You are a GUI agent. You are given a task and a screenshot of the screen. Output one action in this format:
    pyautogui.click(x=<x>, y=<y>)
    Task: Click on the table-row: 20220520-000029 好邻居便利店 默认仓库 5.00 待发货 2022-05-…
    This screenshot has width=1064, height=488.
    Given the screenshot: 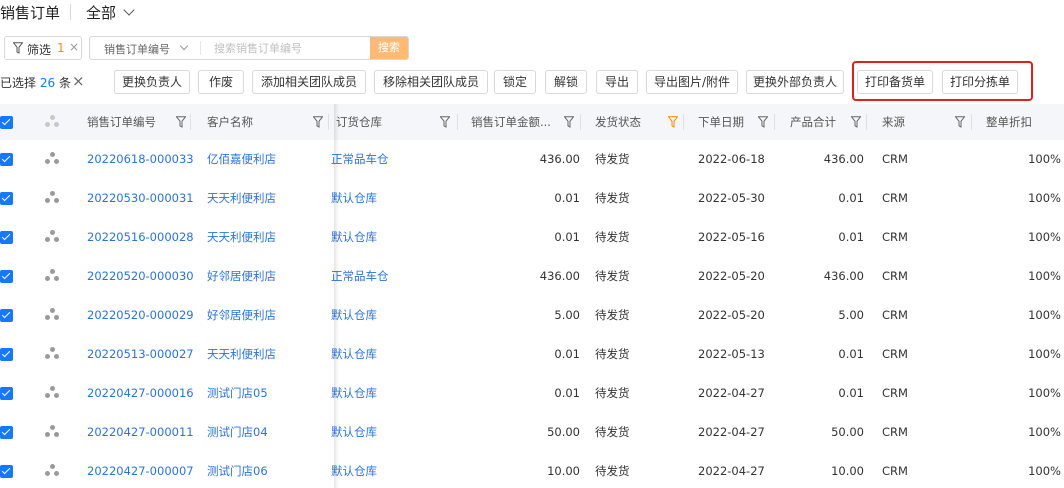 What is the action you would take?
    pyautogui.click(x=532, y=316)
    